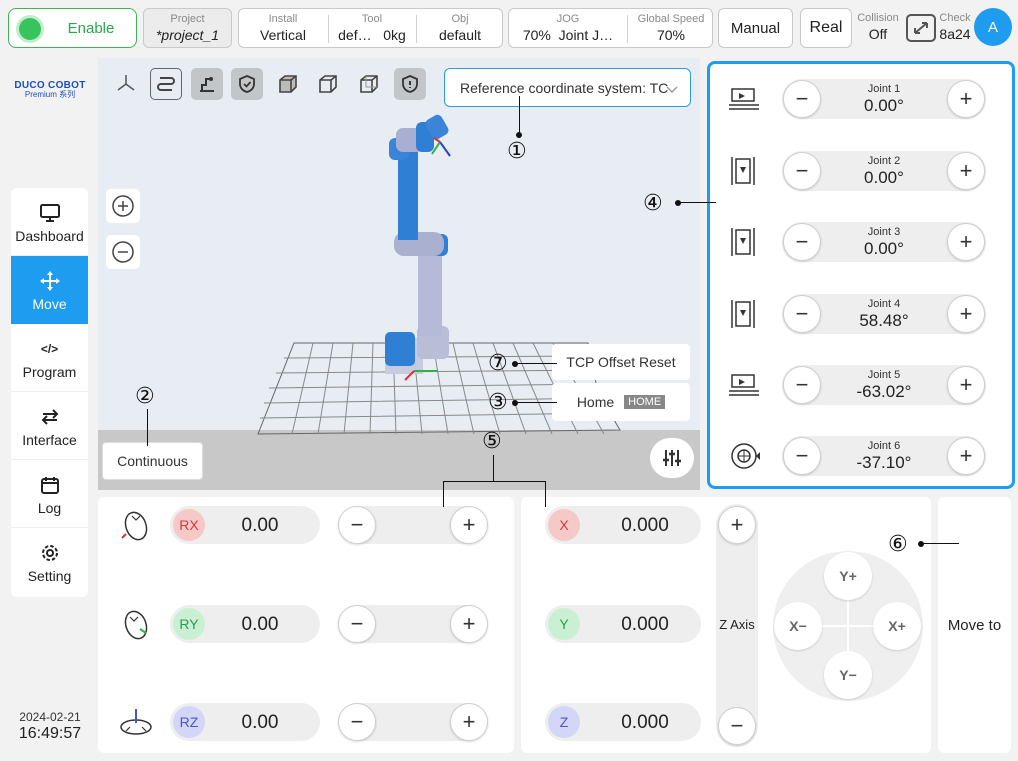 The image size is (1018, 761). I want to click on sidebar-item-dashboard: Dashboard, so click(49, 222).